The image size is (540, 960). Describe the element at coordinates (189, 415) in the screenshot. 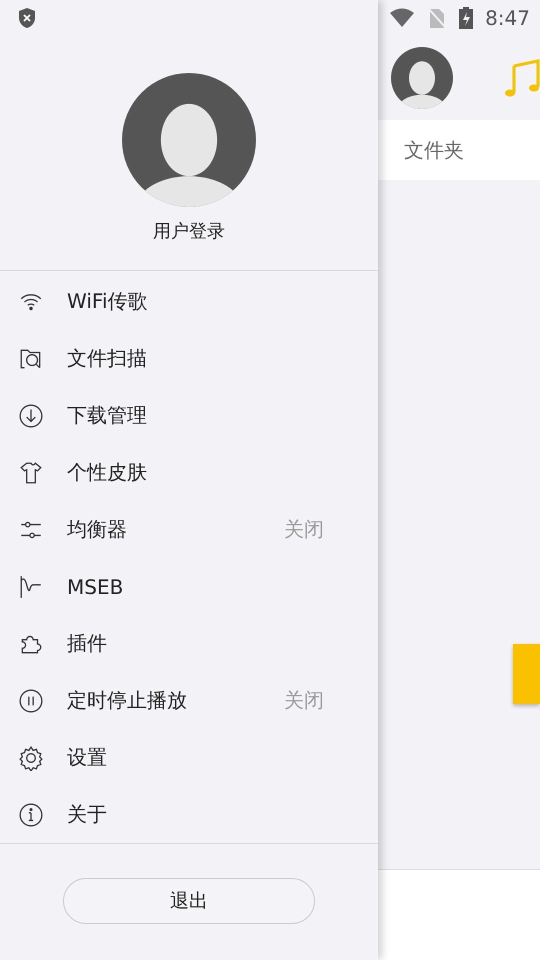

I see `menu-item: 下载管理` at that location.